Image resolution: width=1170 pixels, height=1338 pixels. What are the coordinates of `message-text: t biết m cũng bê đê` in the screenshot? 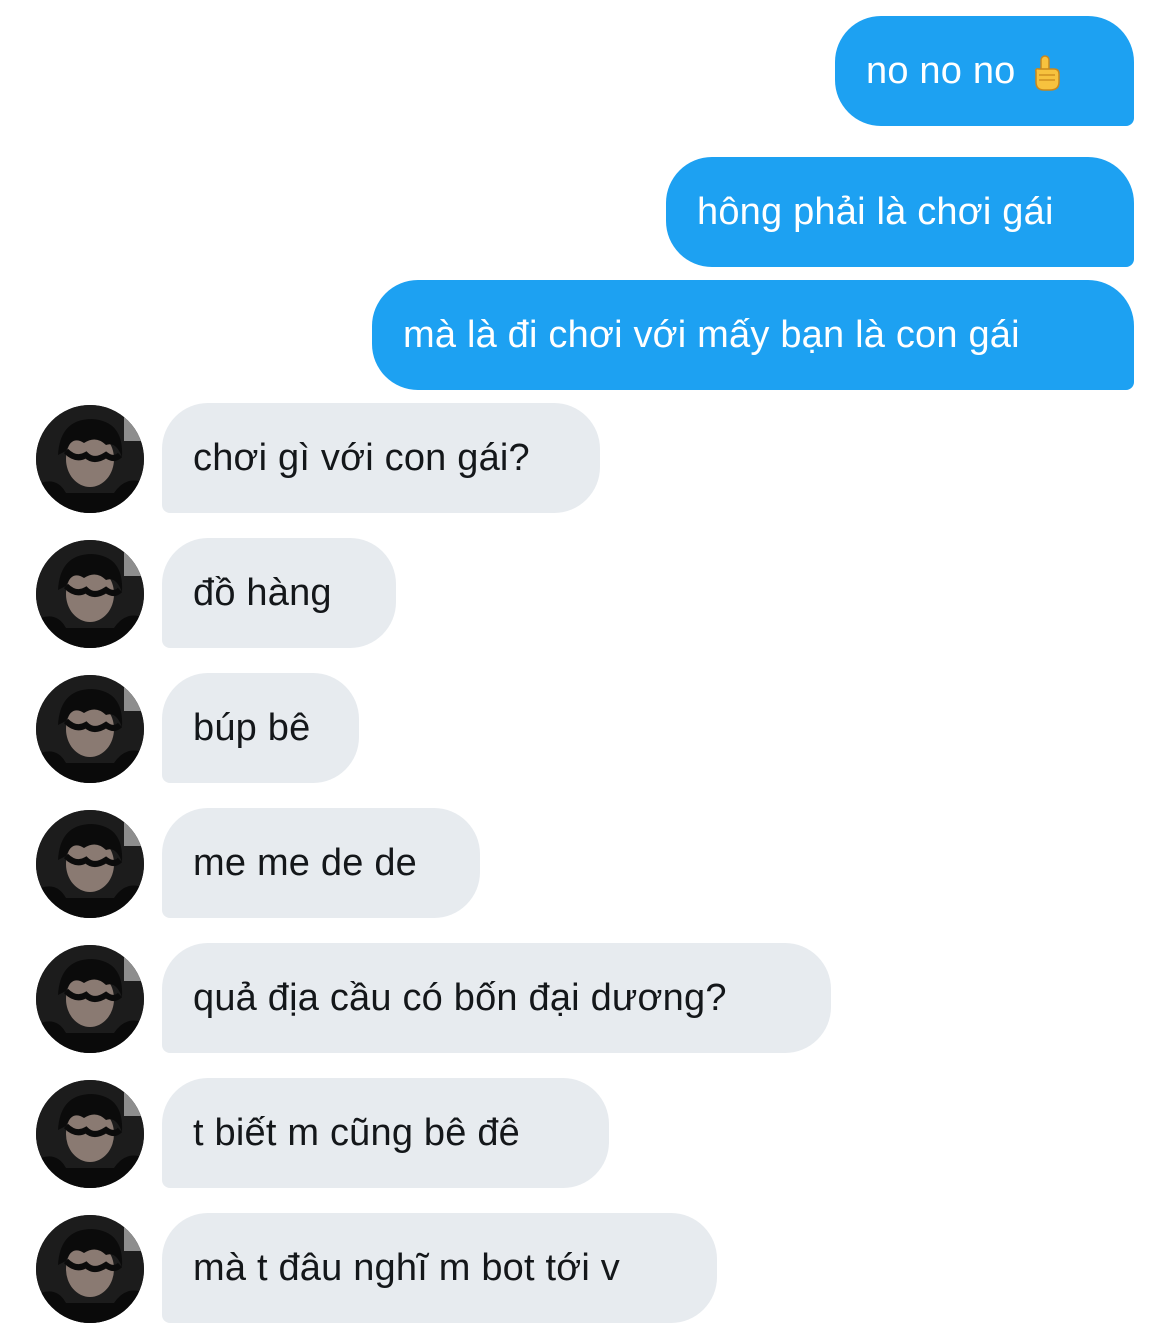 It's located at (357, 1132).